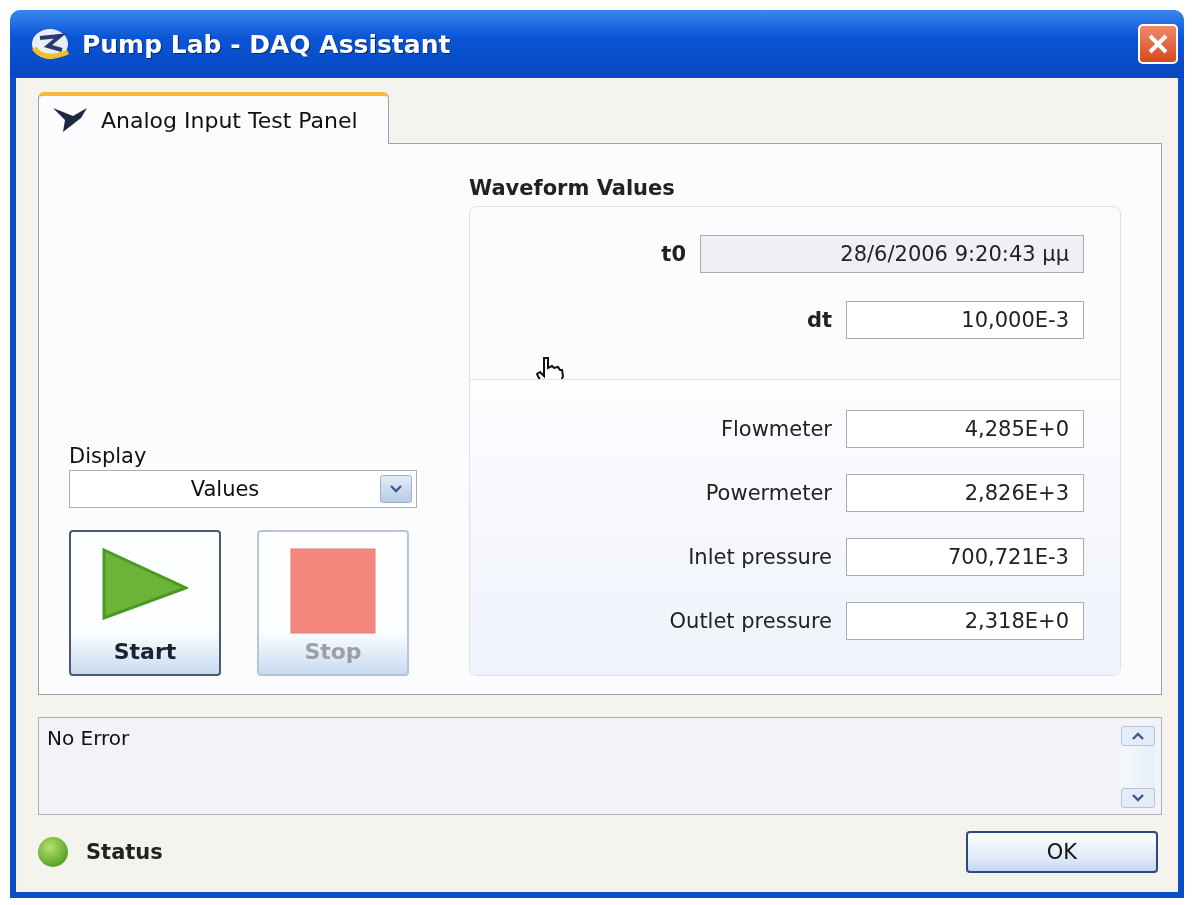 The height and width of the screenshot is (905, 1192). What do you see at coordinates (213, 118) in the screenshot?
I see `panel-tab: Analog Input Test Panel` at bounding box center [213, 118].